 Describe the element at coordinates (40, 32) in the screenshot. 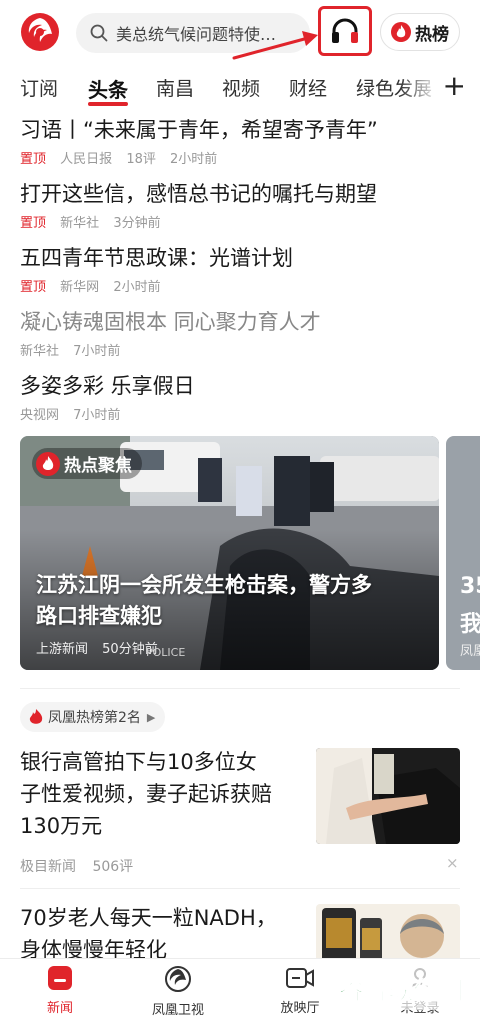

I see `phoenix-logo-icon` at that location.